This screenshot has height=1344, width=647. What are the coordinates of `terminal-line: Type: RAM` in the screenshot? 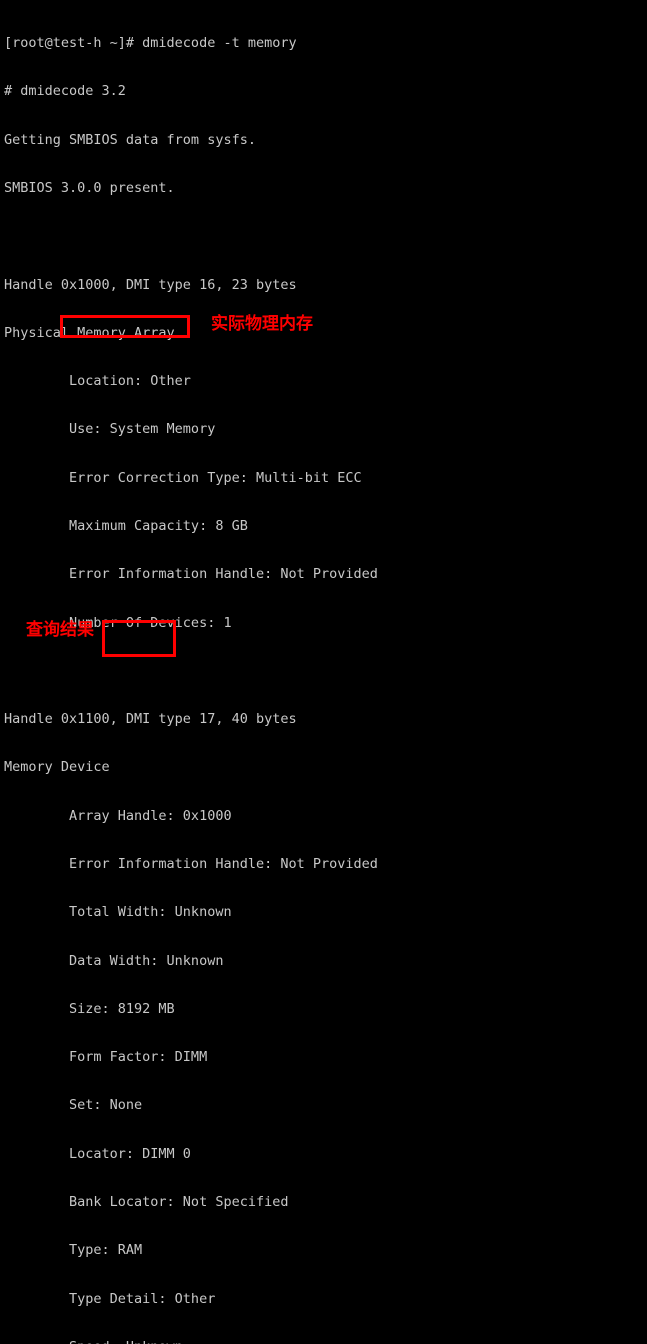 It's located at (73, 1250).